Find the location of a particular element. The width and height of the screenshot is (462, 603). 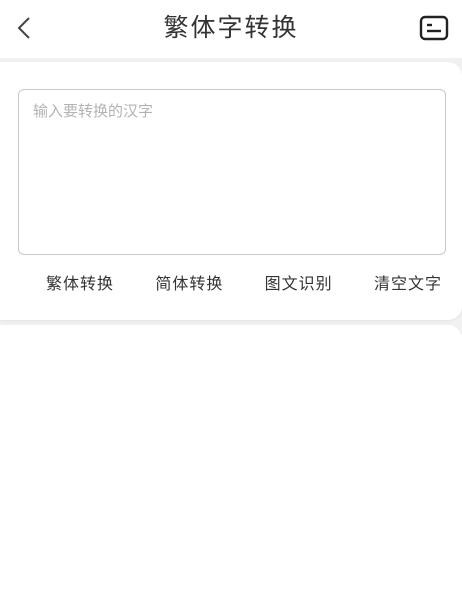

clear-text-button: 清空文字 is located at coordinates (408, 284).